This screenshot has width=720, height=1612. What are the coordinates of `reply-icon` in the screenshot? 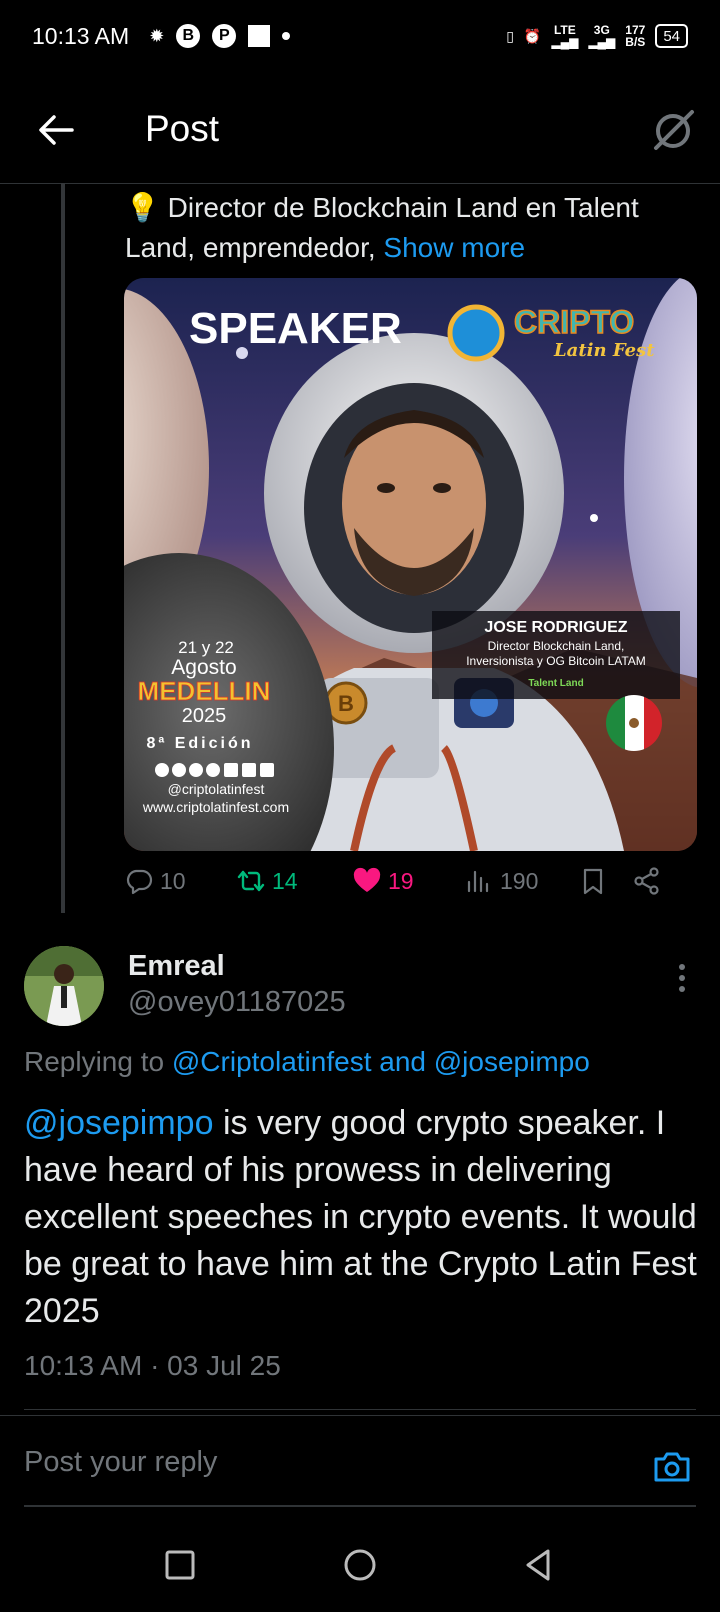 It's located at (139, 882).